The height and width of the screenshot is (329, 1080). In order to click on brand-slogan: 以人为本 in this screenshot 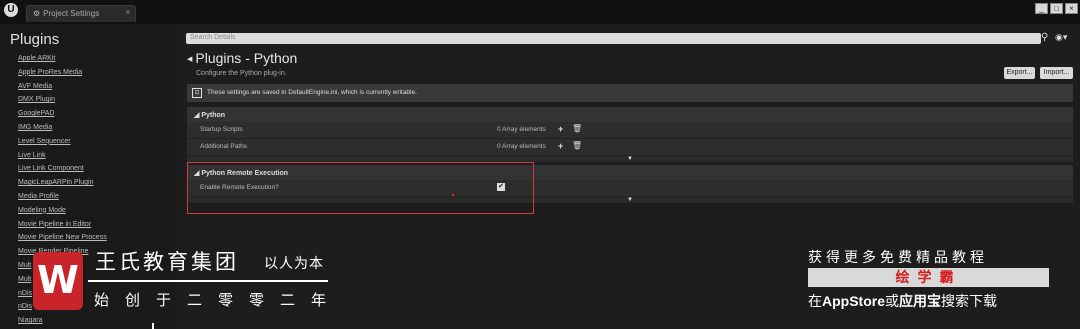, I will do `click(294, 263)`.